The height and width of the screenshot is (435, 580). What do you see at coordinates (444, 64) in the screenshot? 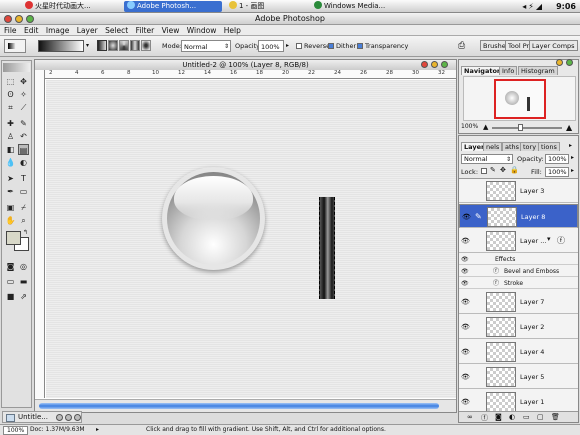
I see `zoom-document-button` at bounding box center [444, 64].